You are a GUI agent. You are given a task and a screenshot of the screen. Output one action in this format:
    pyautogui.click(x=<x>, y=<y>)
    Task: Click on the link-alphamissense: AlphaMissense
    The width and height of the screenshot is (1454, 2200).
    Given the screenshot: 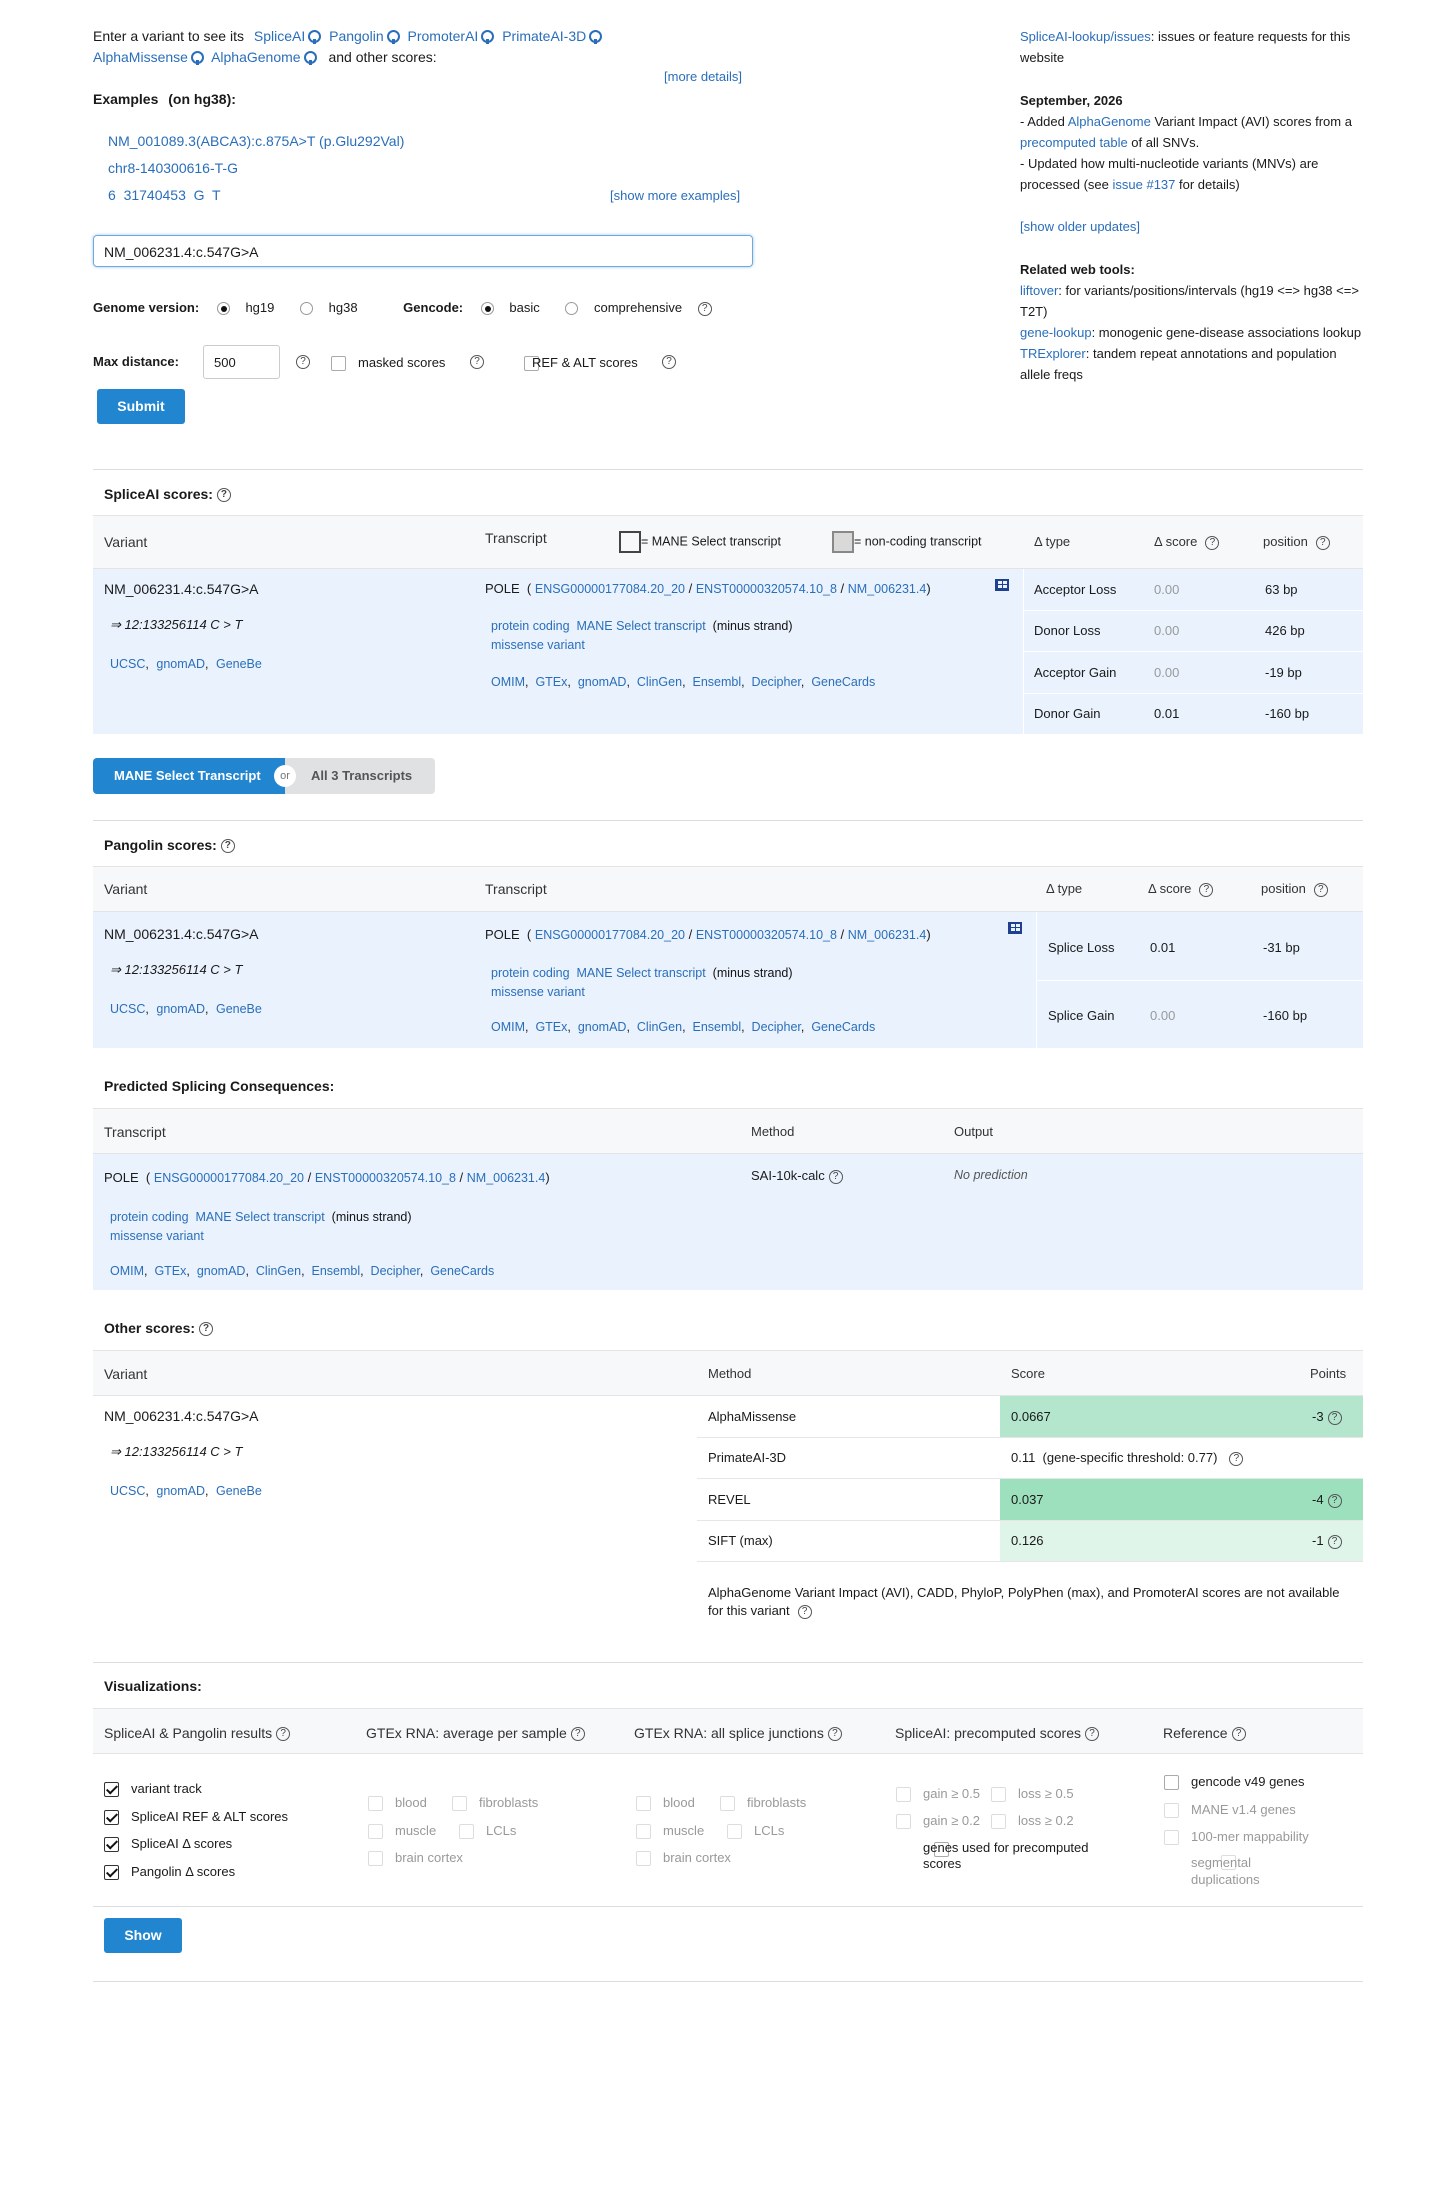 What is the action you would take?
    pyautogui.click(x=140, y=57)
    